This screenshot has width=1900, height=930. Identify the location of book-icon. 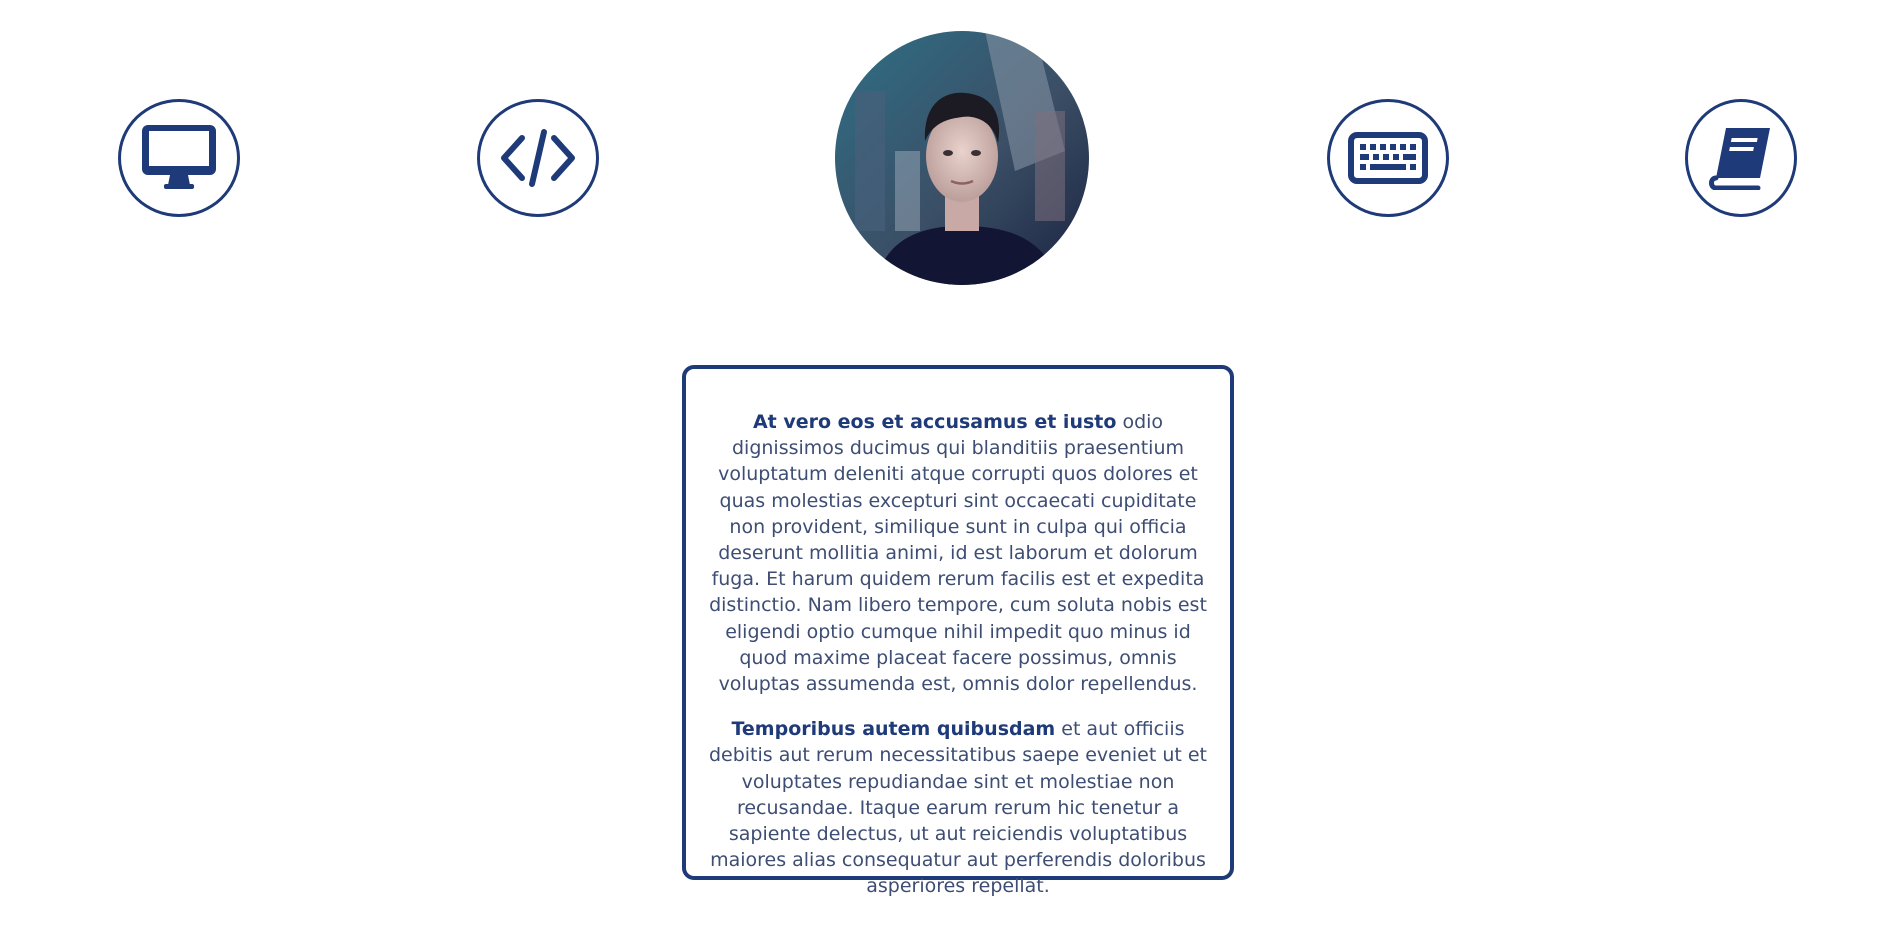
(1741, 158).